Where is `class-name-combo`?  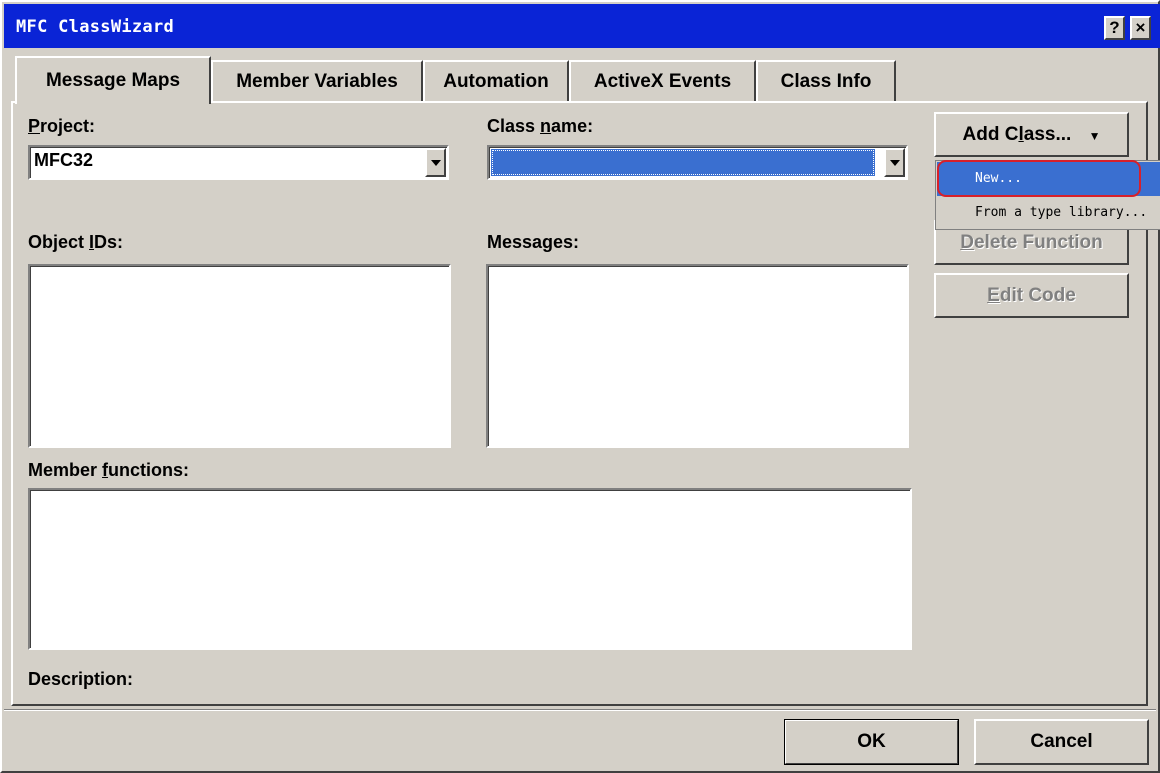 class-name-combo is located at coordinates (697, 162).